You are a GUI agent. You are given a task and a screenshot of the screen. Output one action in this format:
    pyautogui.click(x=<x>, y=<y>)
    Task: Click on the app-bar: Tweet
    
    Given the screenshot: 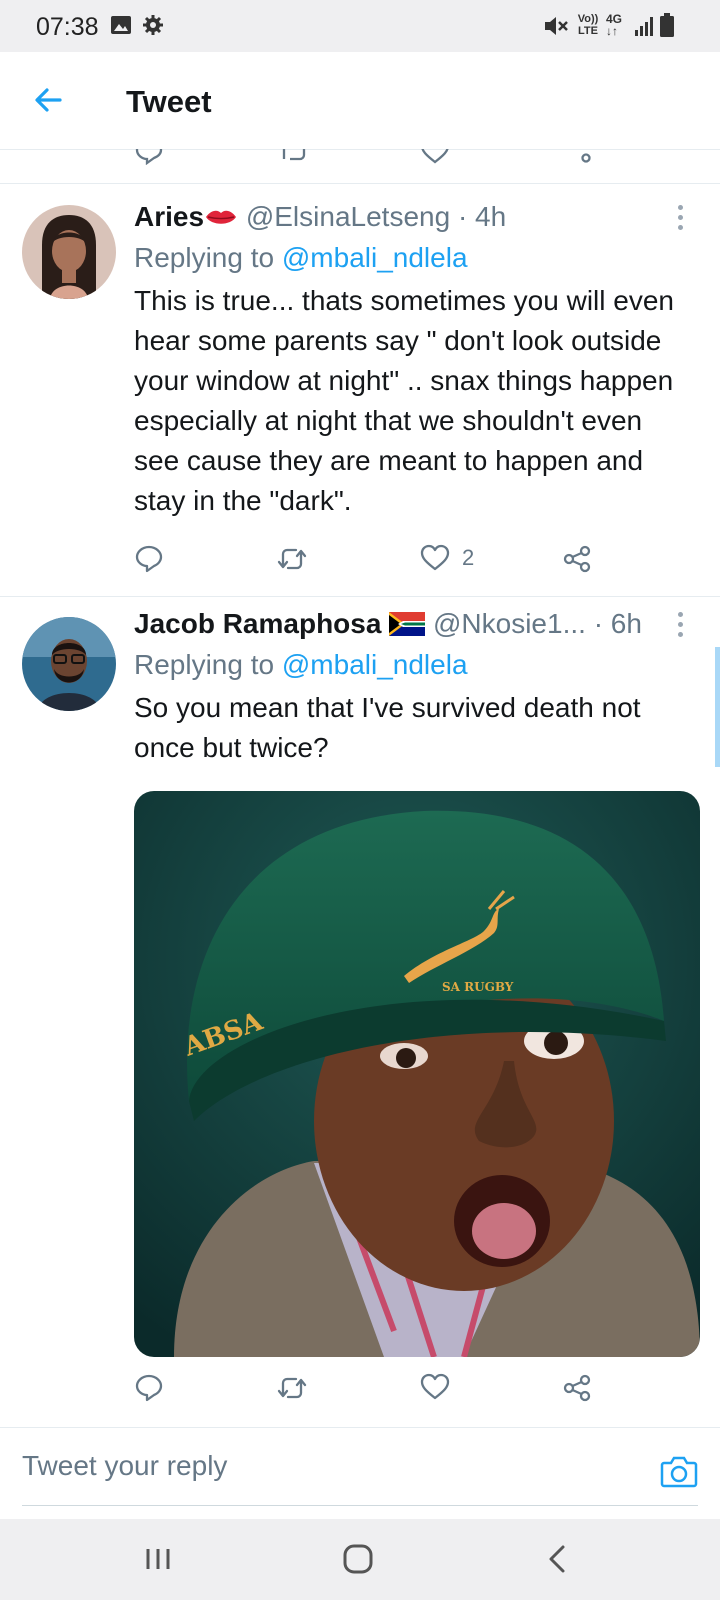 What is the action you would take?
    pyautogui.click(x=360, y=101)
    